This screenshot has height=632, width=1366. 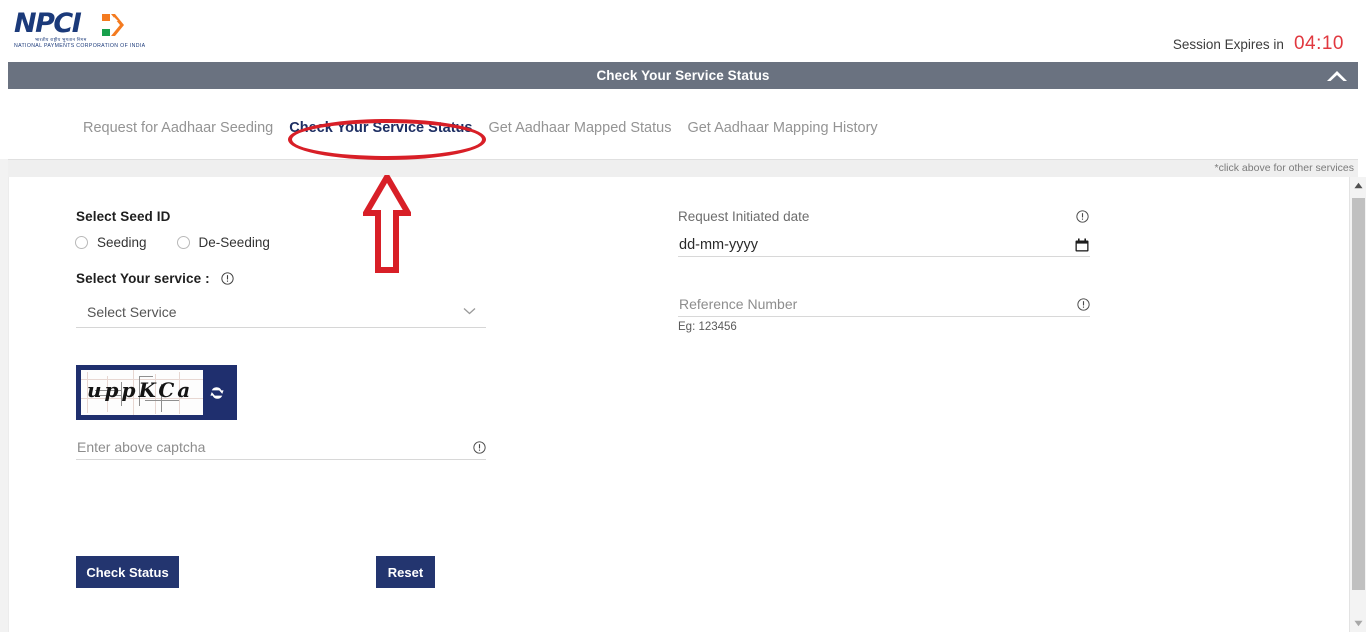 What do you see at coordinates (281, 312) in the screenshot?
I see `select-service-dropdown: Select Service` at bounding box center [281, 312].